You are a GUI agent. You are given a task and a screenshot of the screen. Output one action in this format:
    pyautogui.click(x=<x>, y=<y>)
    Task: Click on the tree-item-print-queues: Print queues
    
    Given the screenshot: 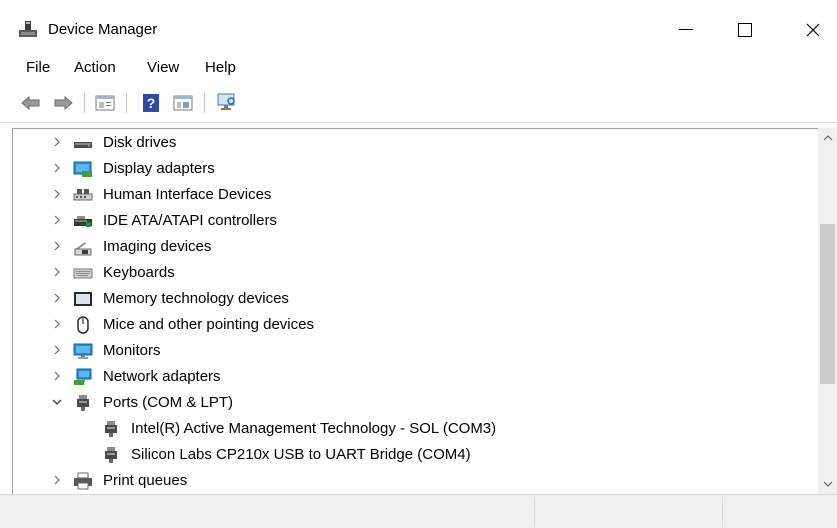 What is the action you would take?
    pyautogui.click(x=415, y=481)
    